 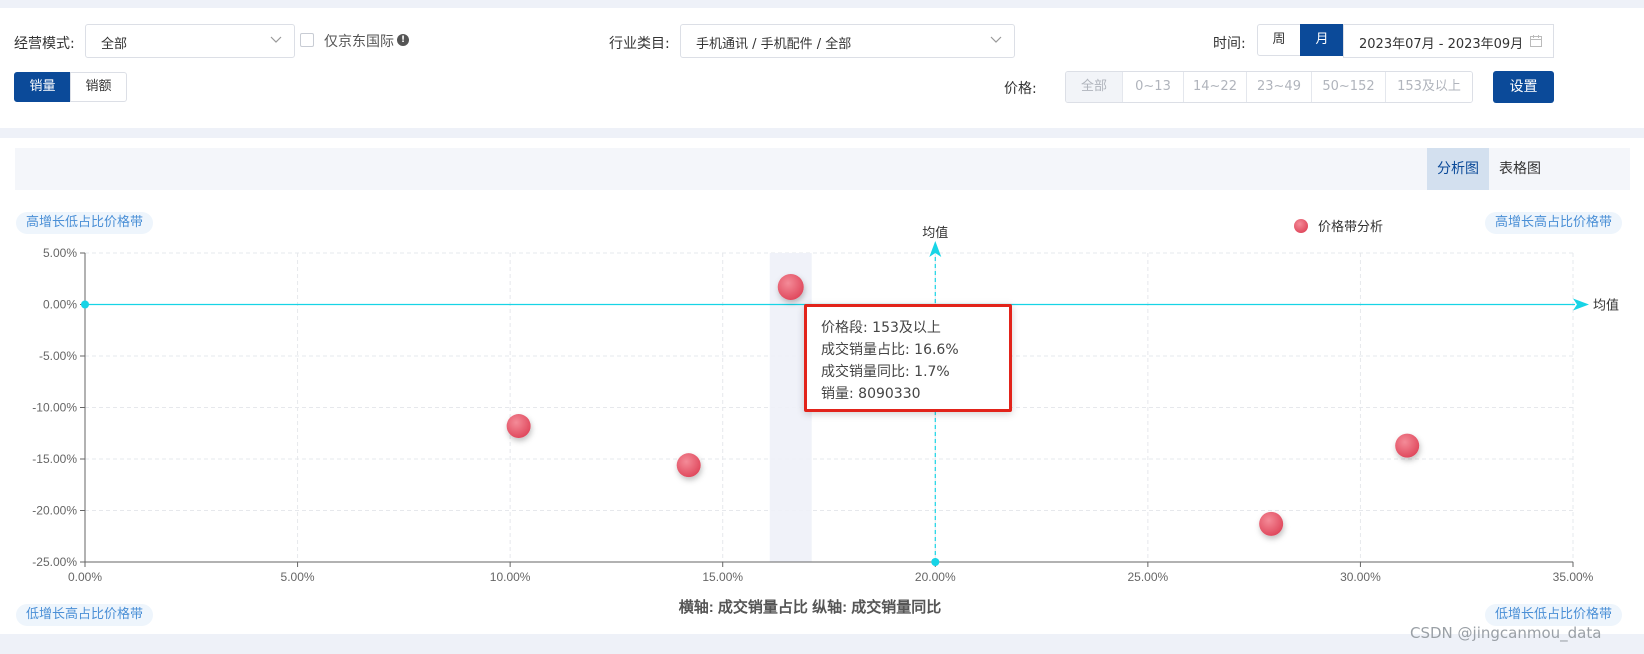 I want to click on y-tick-label: -15.00%, so click(x=54, y=459).